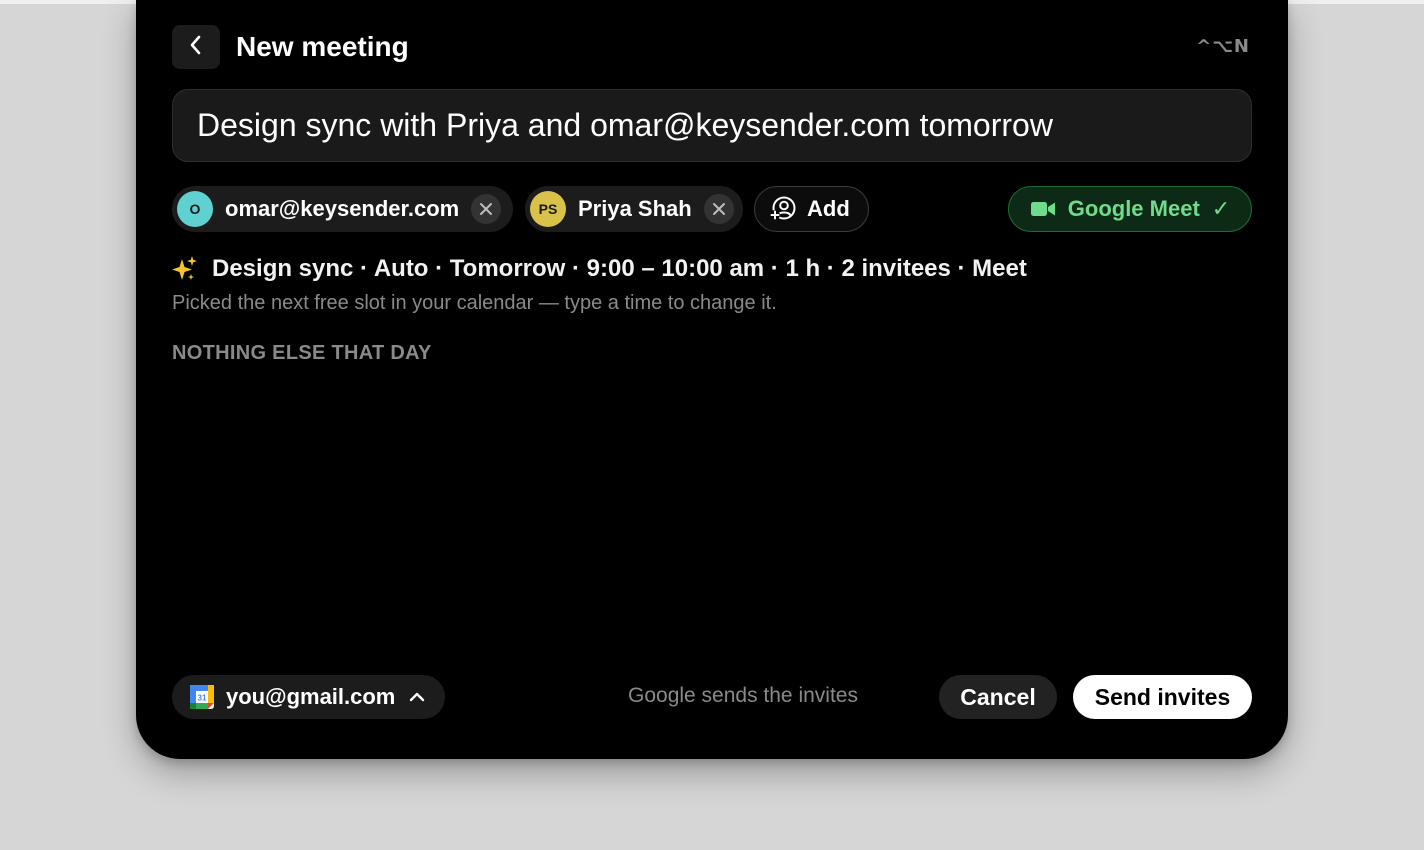 Image resolution: width=1424 pixels, height=850 pixels. What do you see at coordinates (998, 697) in the screenshot?
I see `cancel-button: Cancel` at bounding box center [998, 697].